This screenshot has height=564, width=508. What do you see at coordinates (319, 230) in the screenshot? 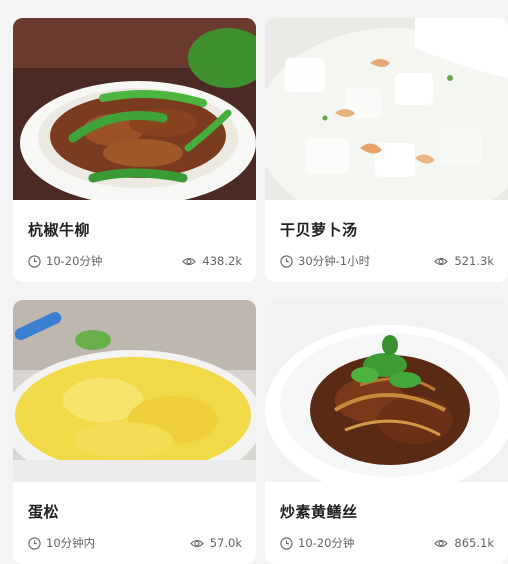
I see `recipe-title: 干贝萝卜汤` at bounding box center [319, 230].